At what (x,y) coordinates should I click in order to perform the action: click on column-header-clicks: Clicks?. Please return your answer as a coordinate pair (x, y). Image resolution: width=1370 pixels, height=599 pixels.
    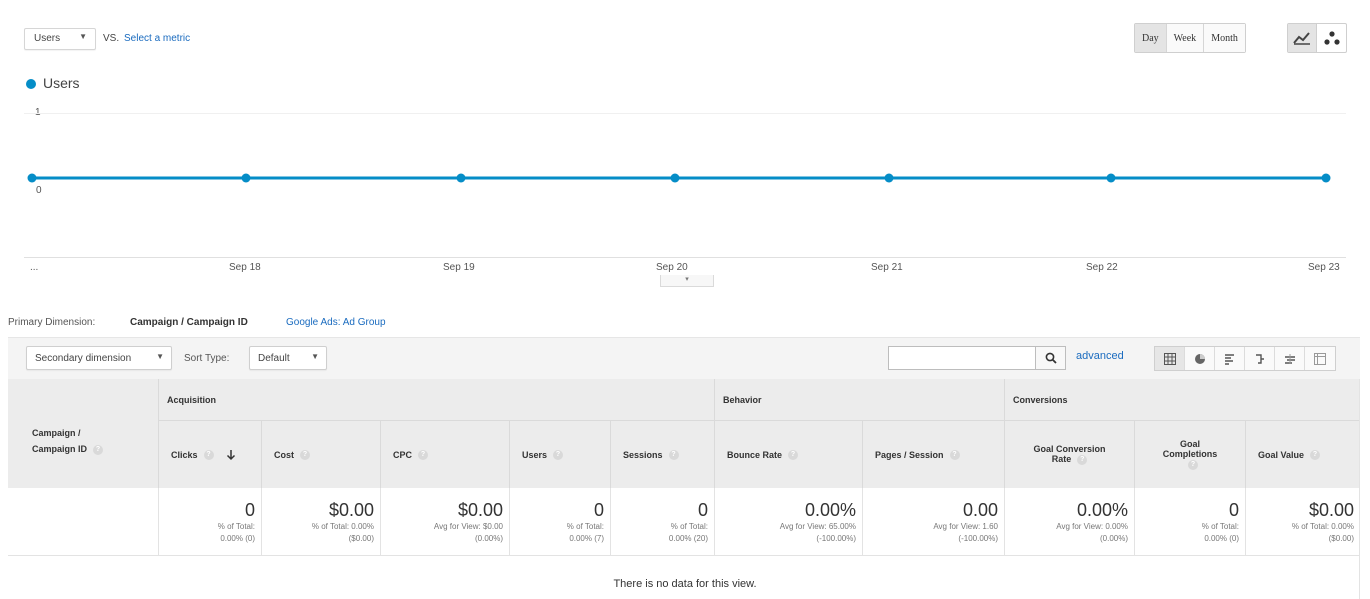
    Looking at the image, I should click on (209, 454).